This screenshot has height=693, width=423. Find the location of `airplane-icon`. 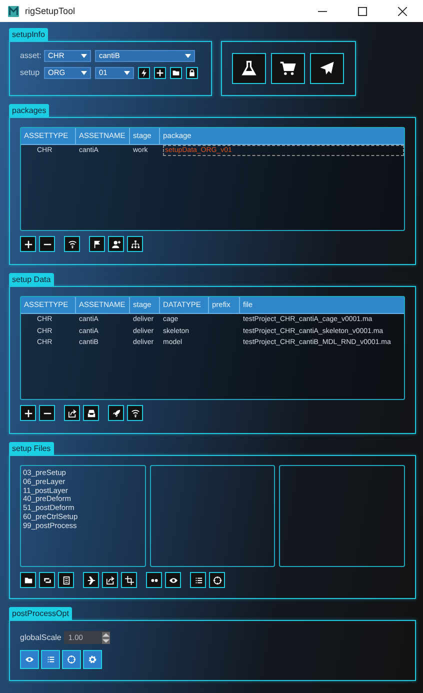

airplane-icon is located at coordinates (91, 580).